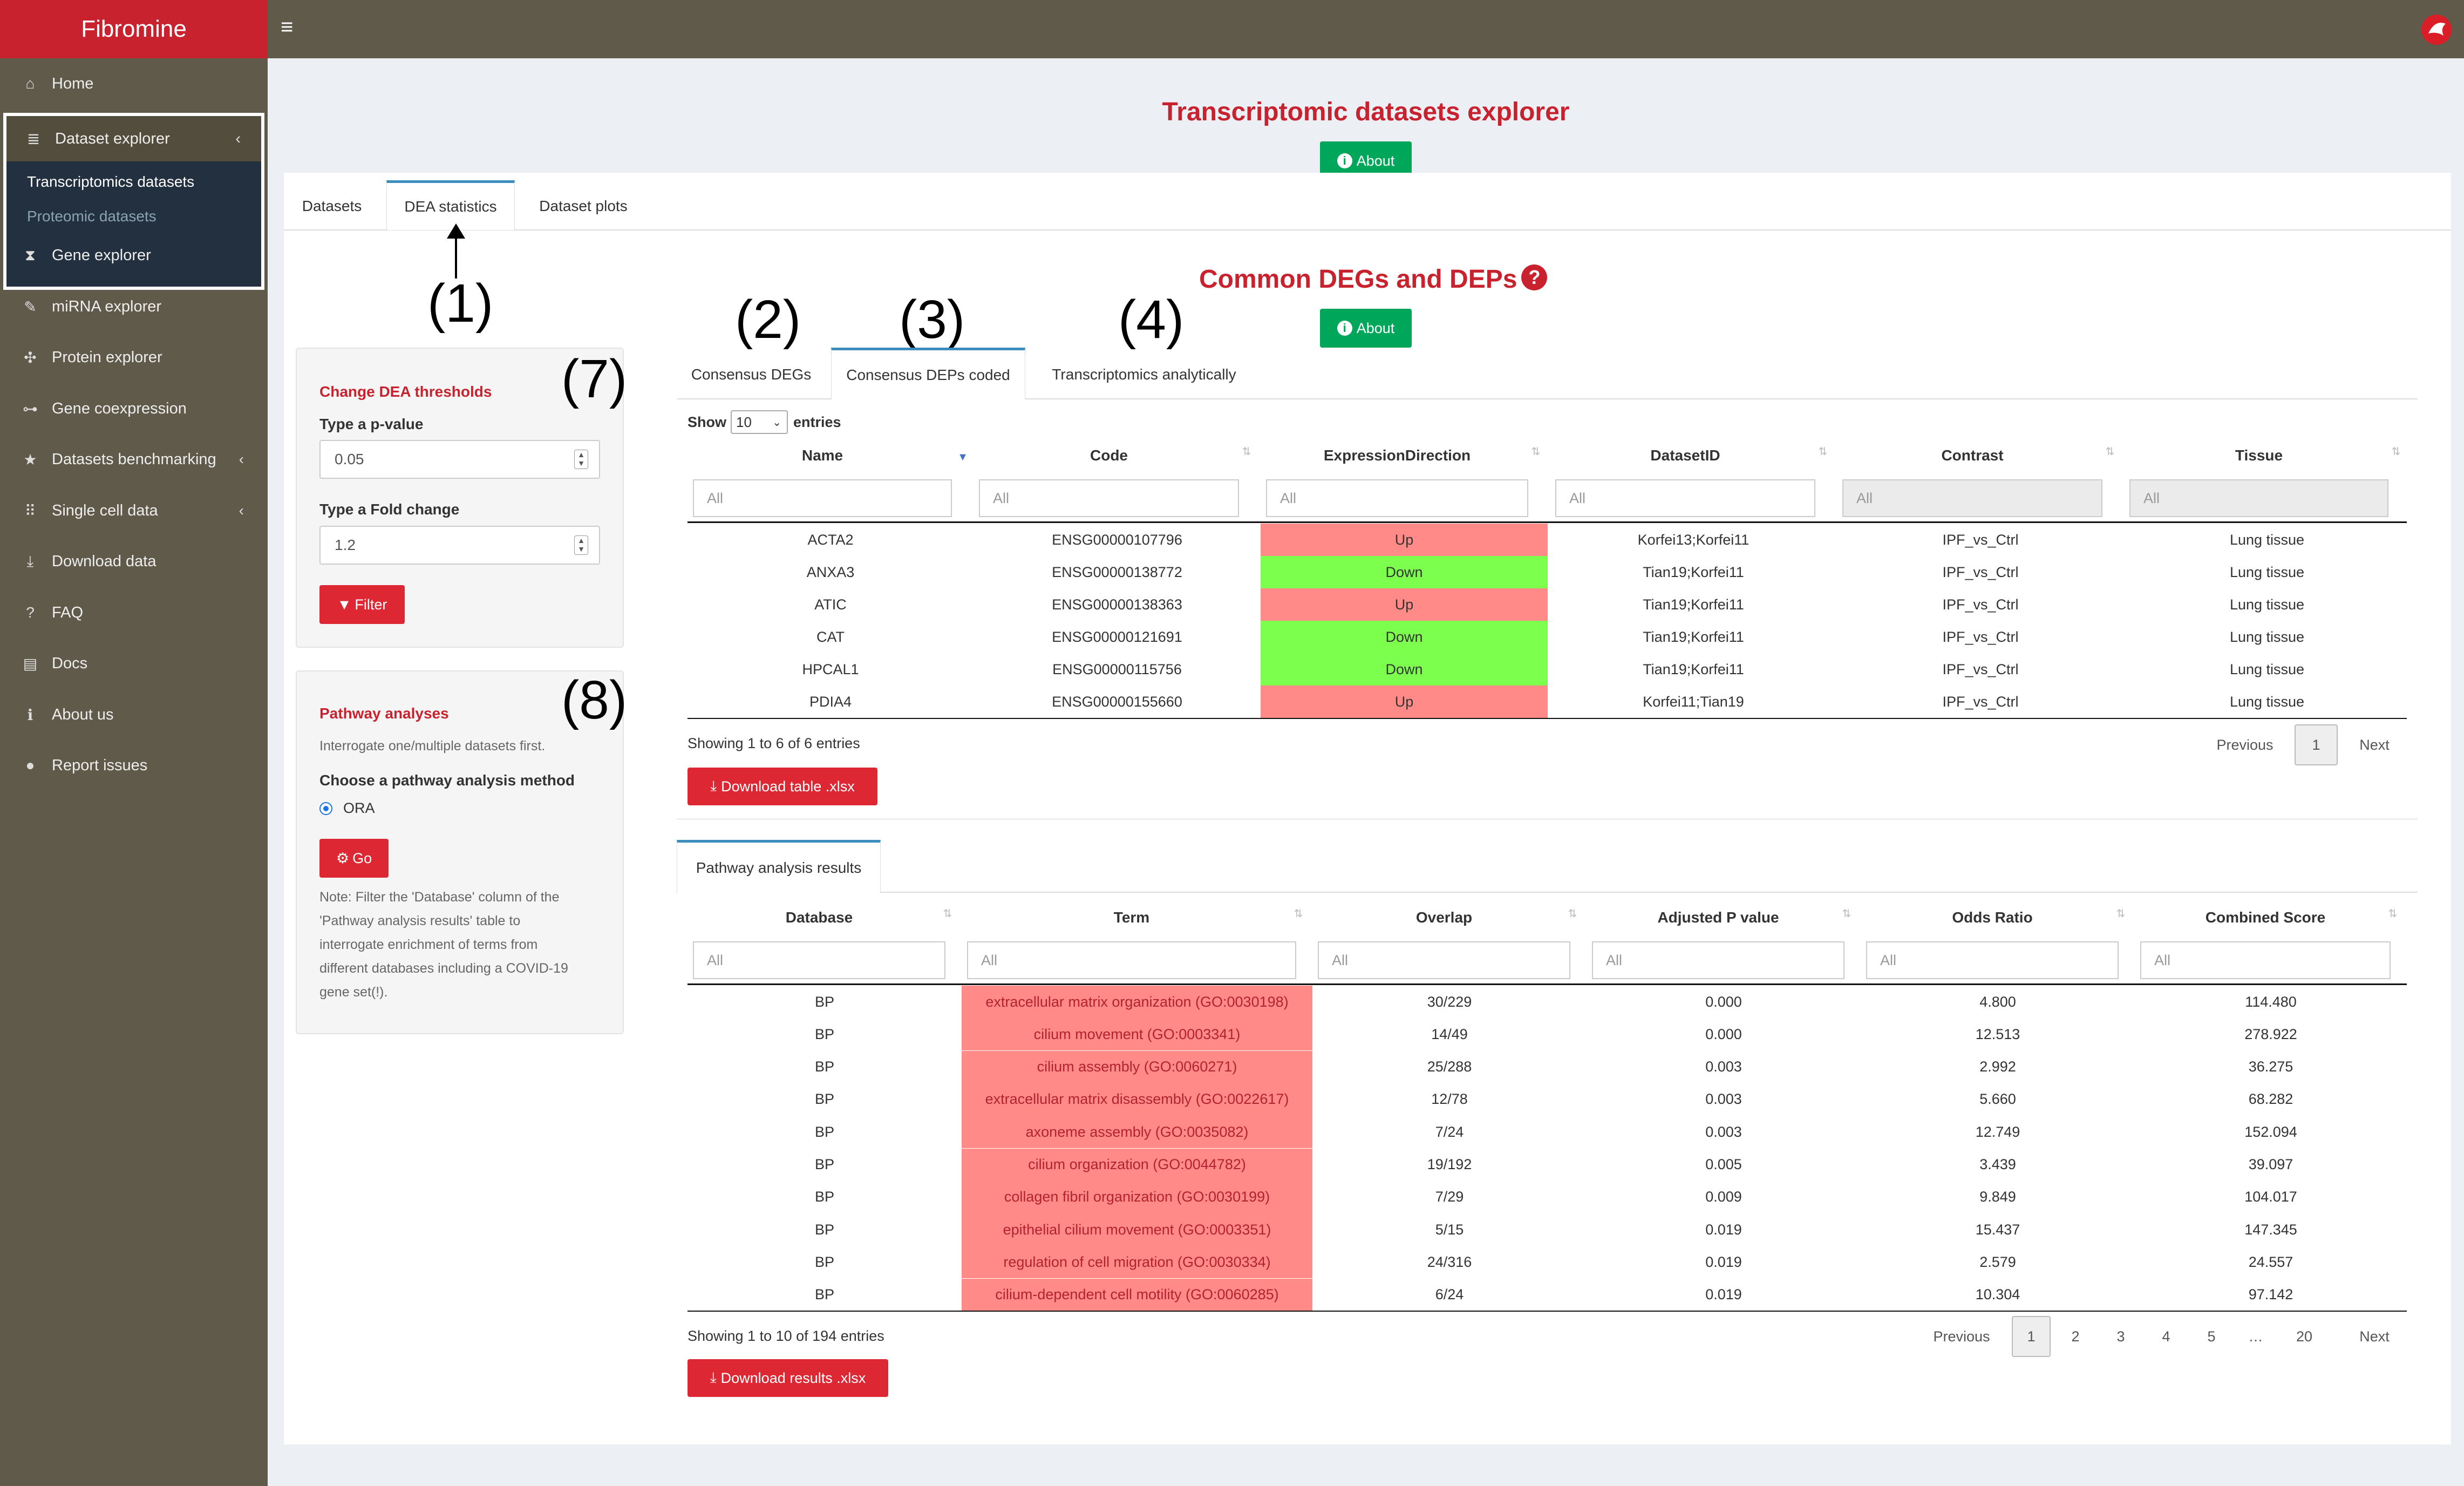 This screenshot has height=1486, width=2464. I want to click on page-button: 3, so click(2120, 1336).